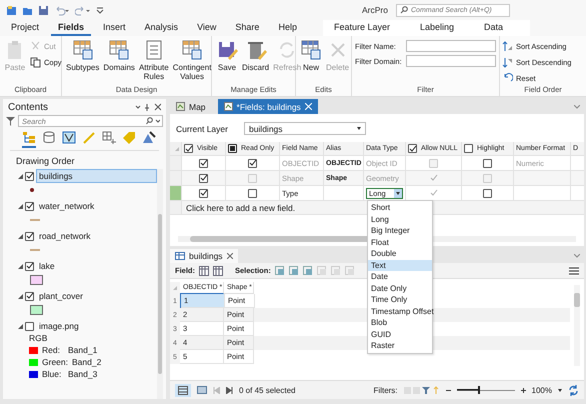  What do you see at coordinates (560, 390) in the screenshot?
I see `caret-icon` at bounding box center [560, 390].